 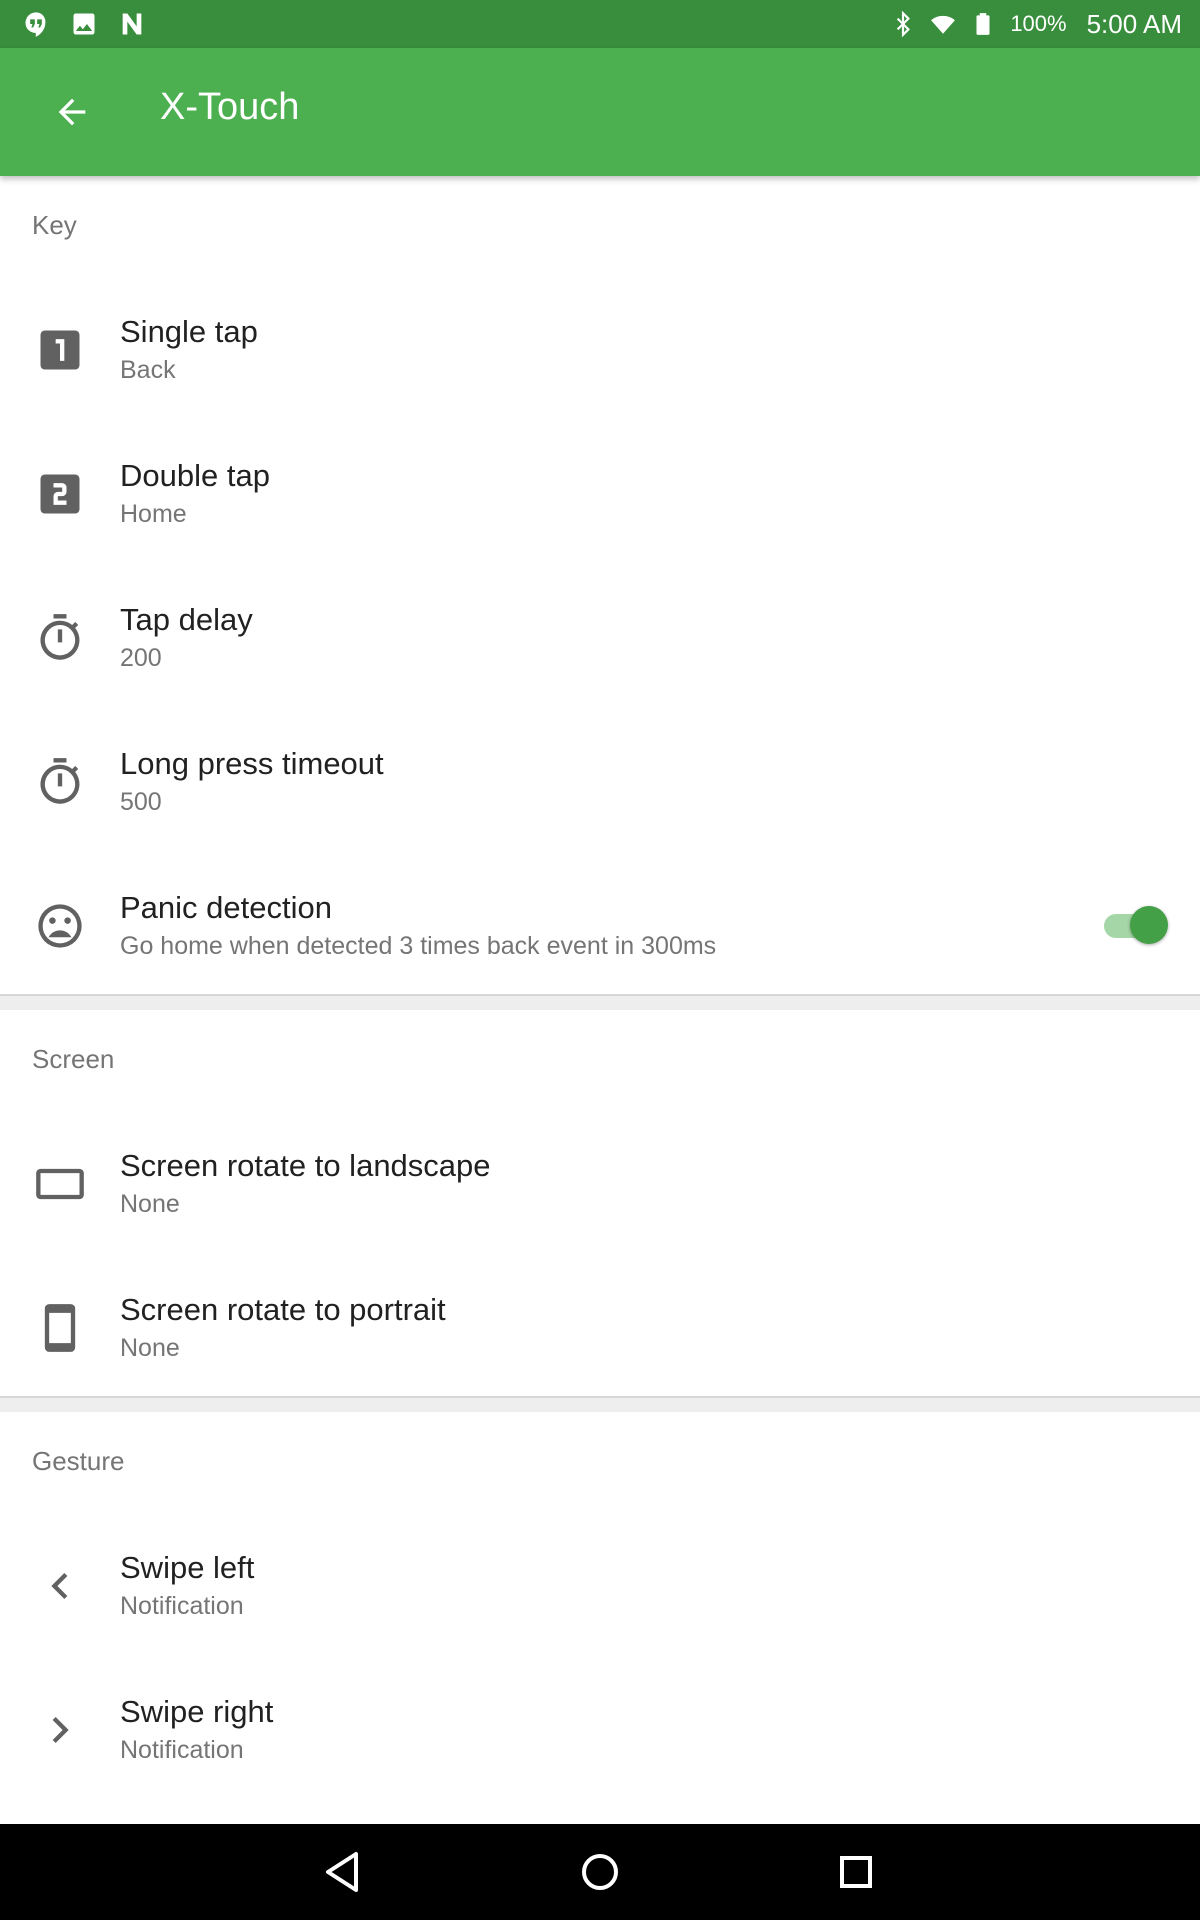 I want to click on back-button, so click(x=72, y=112).